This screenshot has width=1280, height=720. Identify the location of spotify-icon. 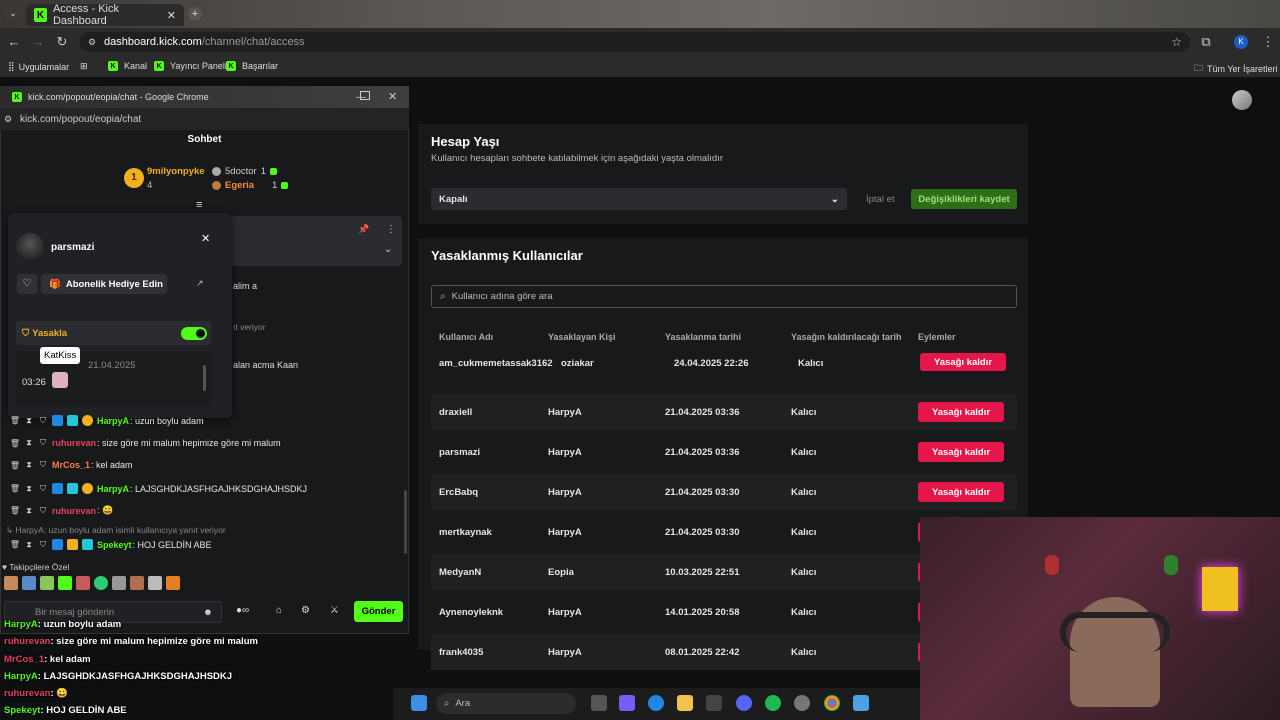
(773, 703).